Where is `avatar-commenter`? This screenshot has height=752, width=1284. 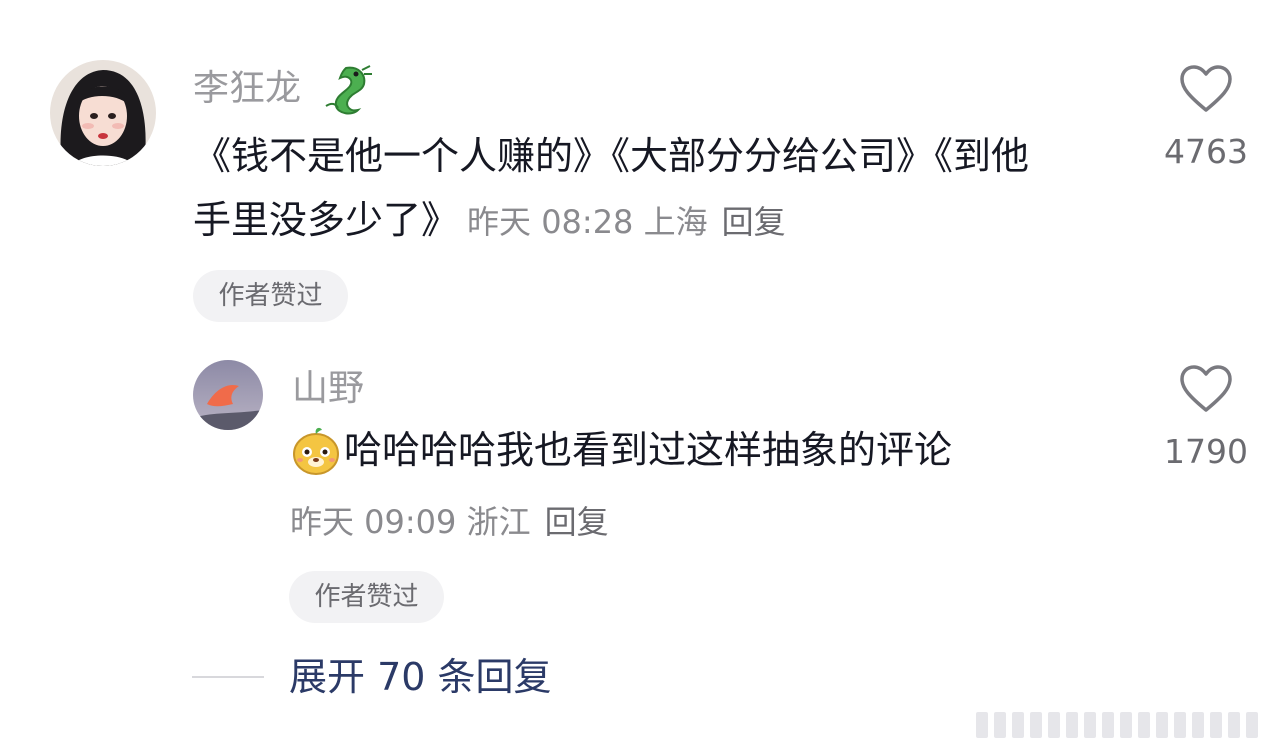
avatar-commenter is located at coordinates (103, 113).